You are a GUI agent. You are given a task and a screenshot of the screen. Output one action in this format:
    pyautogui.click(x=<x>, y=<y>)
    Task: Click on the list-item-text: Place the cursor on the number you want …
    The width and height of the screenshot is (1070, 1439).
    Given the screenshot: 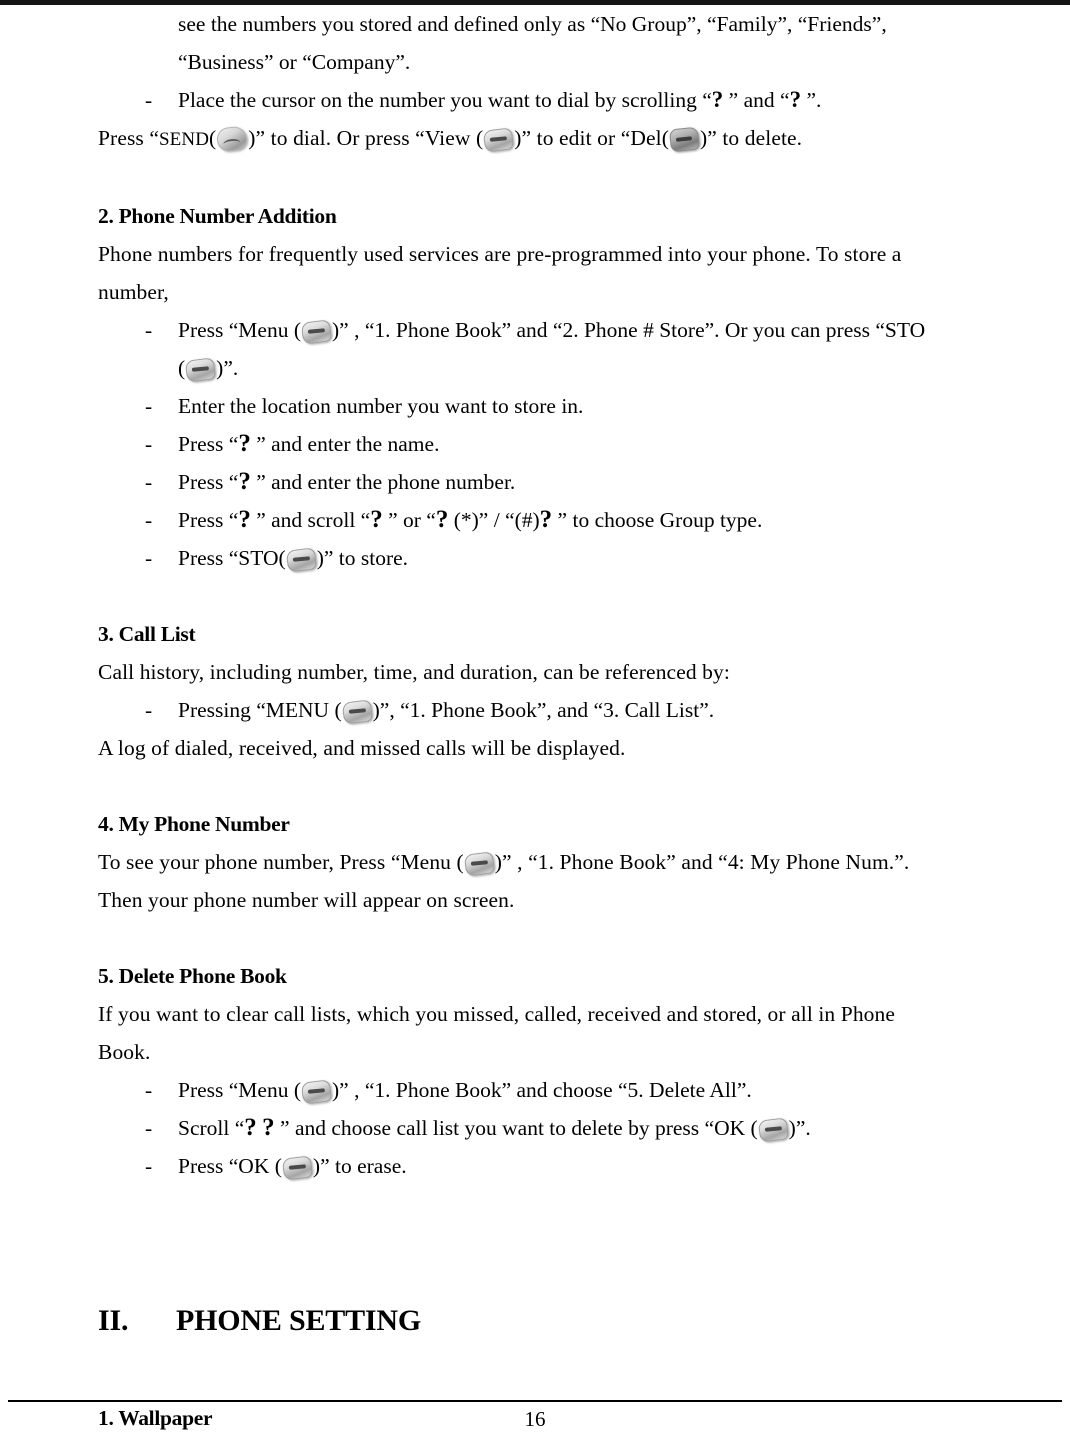 What is the action you would take?
    pyautogui.click(x=445, y=100)
    